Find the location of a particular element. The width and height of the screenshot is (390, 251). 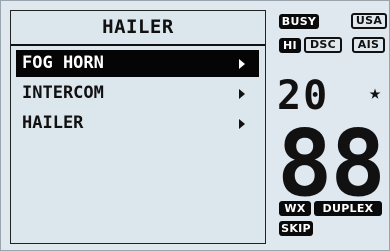

menu-item-label: HAILER is located at coordinates (53, 123).